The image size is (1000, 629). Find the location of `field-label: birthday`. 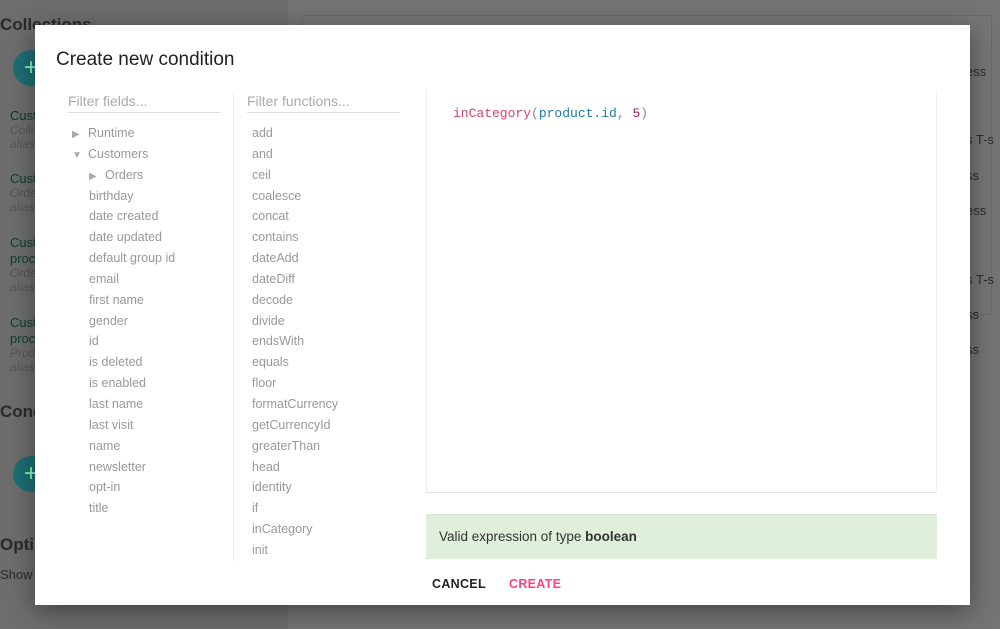

field-label: birthday is located at coordinates (111, 195).